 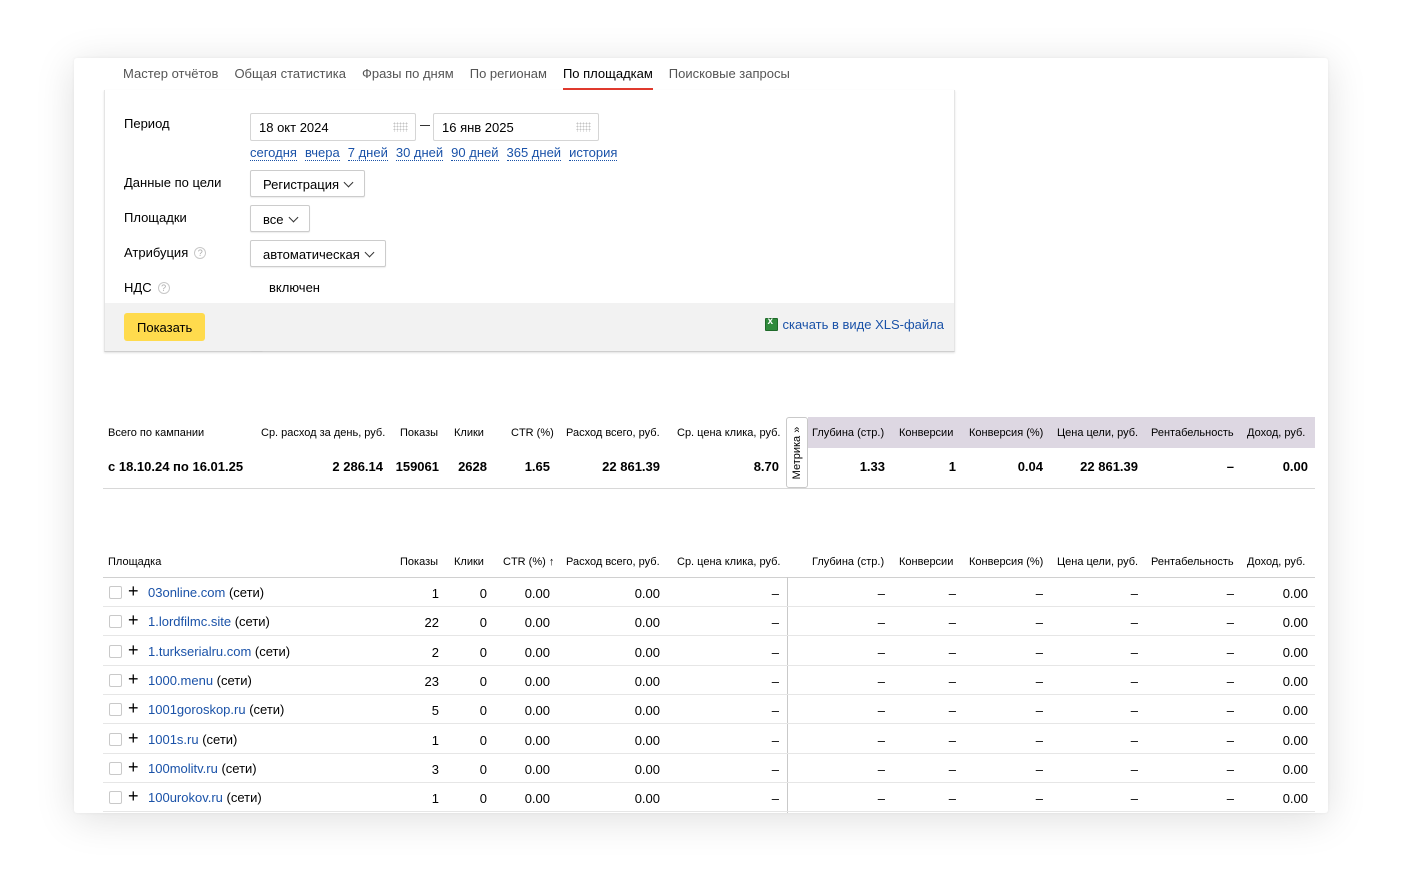 What do you see at coordinates (135, 562) in the screenshot?
I see `column-header: Площадка` at bounding box center [135, 562].